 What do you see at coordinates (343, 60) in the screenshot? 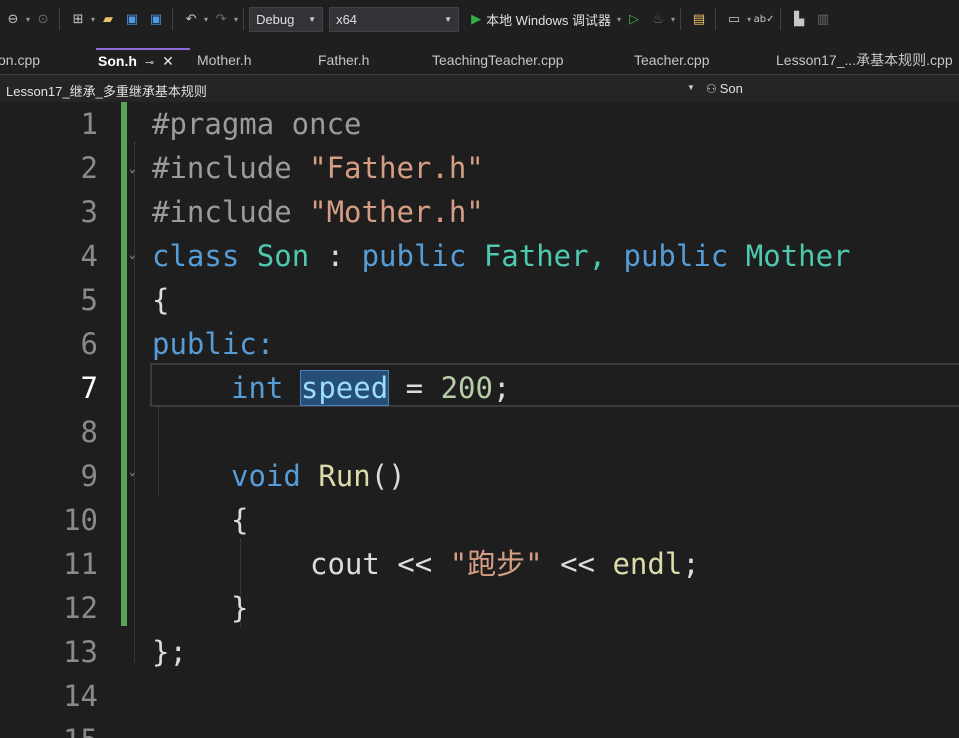
I see `tab-father-h: Father.h` at bounding box center [343, 60].